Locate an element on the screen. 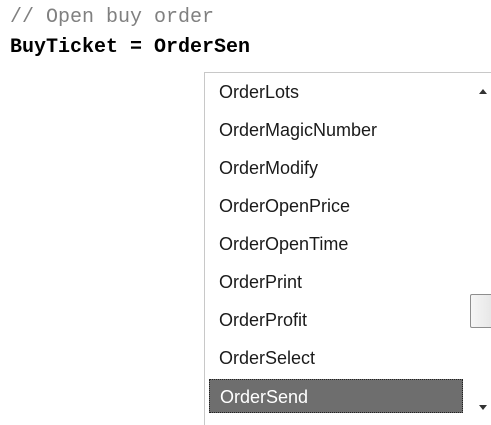  chevron-down-icon is located at coordinates (482, 407).